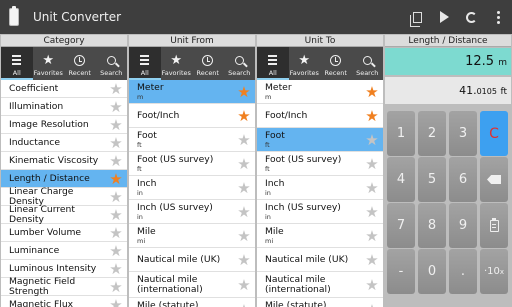  I want to click on overflow-menu-button, so click(498, 17).